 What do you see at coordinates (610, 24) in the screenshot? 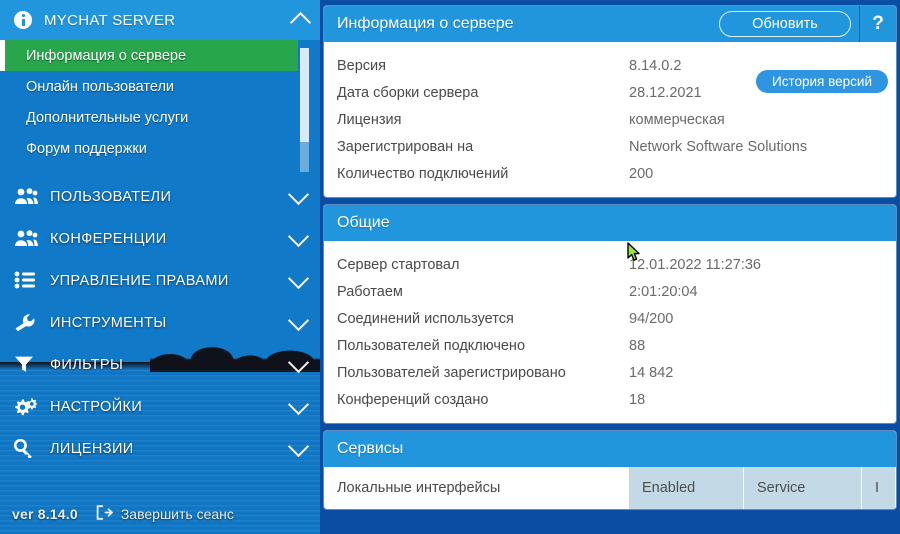
I see `panel-server-info-header: Информация о сервере Обновить ?` at bounding box center [610, 24].